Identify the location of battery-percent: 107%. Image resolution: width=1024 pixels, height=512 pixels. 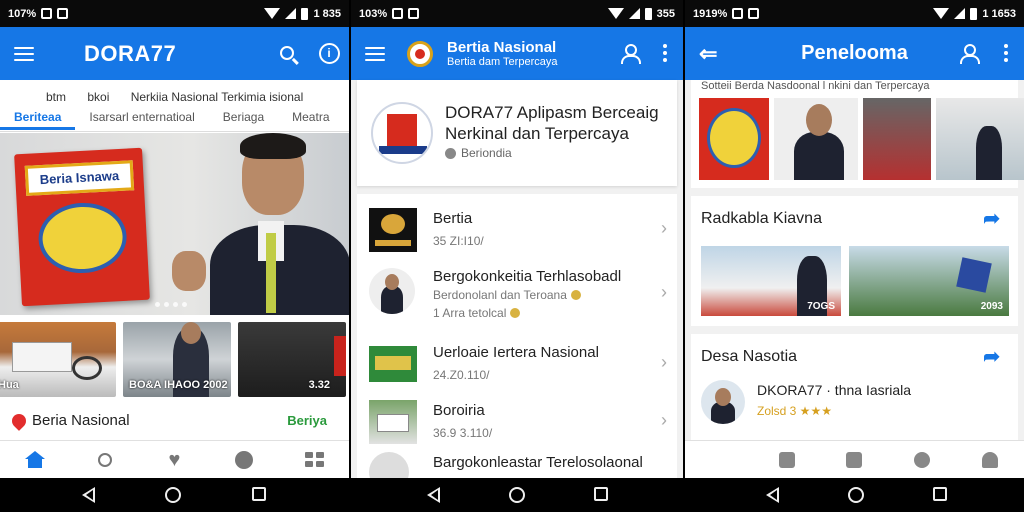
(22, 13).